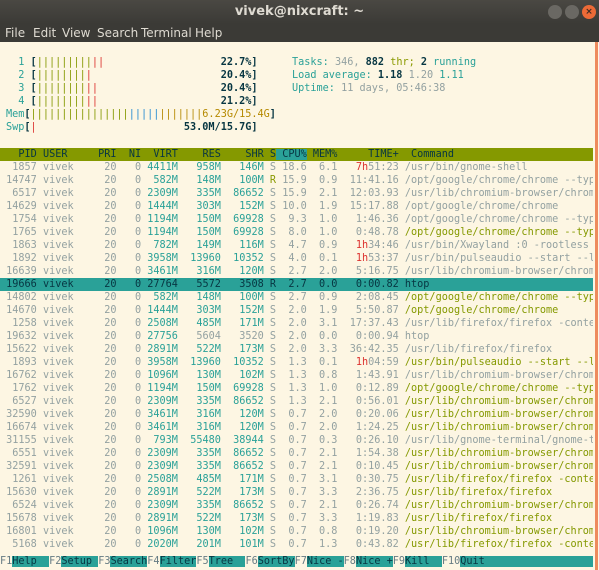 This screenshot has width=599, height=570. I want to click on res: 148M, so click(199, 180).